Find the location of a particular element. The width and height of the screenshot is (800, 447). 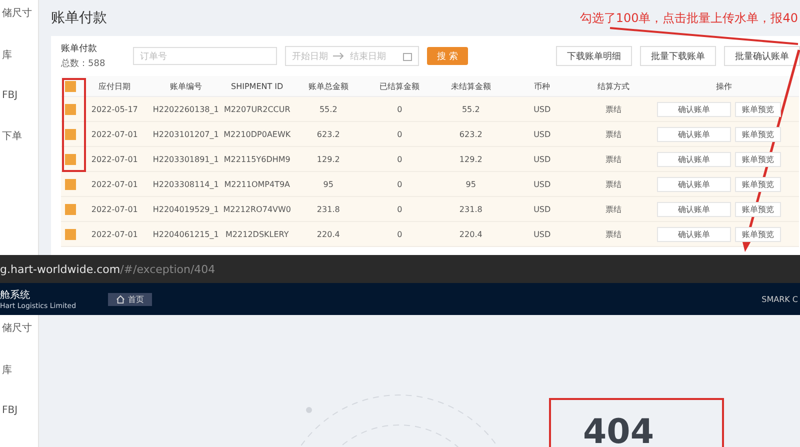

column-header: 币种 is located at coordinates (542, 86).